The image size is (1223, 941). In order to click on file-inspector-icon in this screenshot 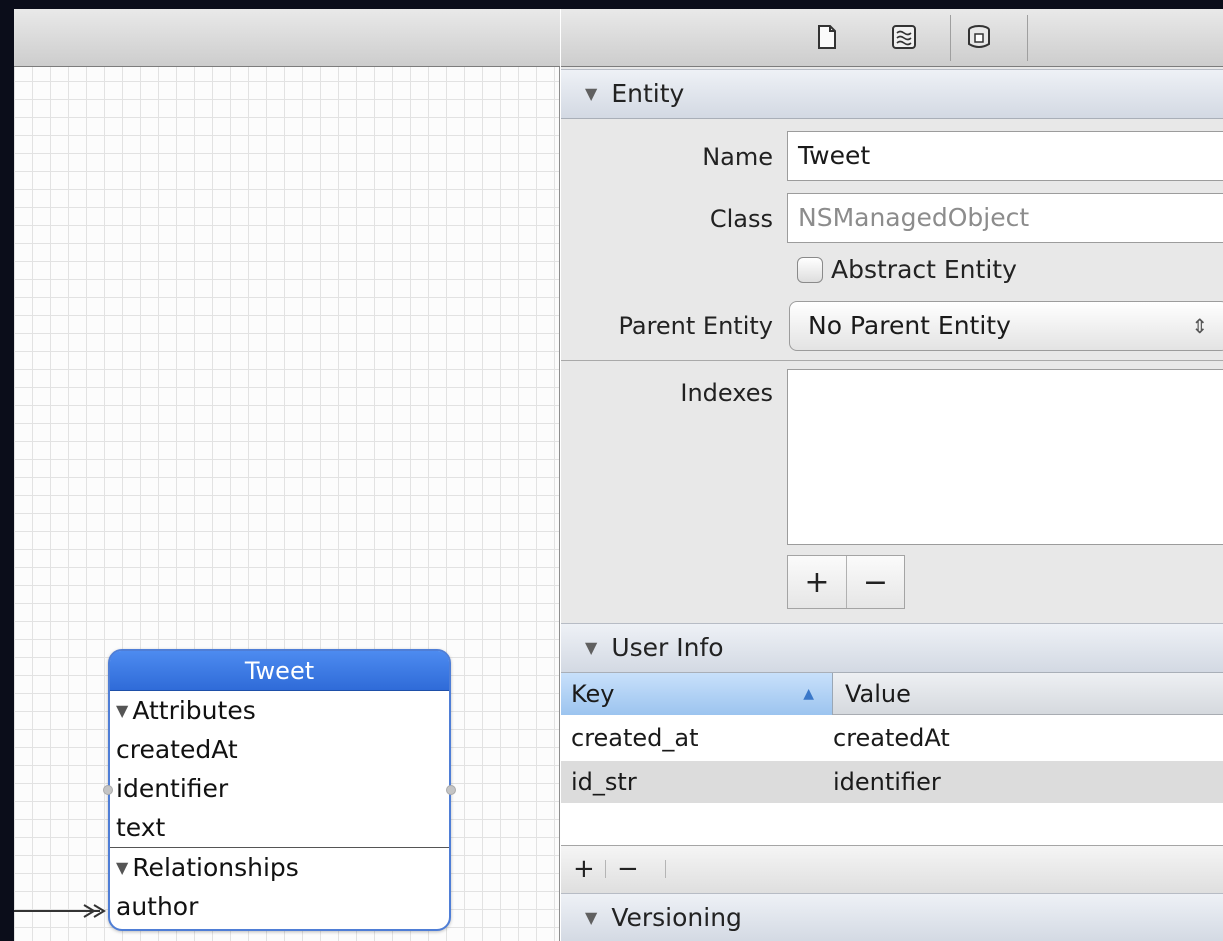, I will do `click(827, 37)`.